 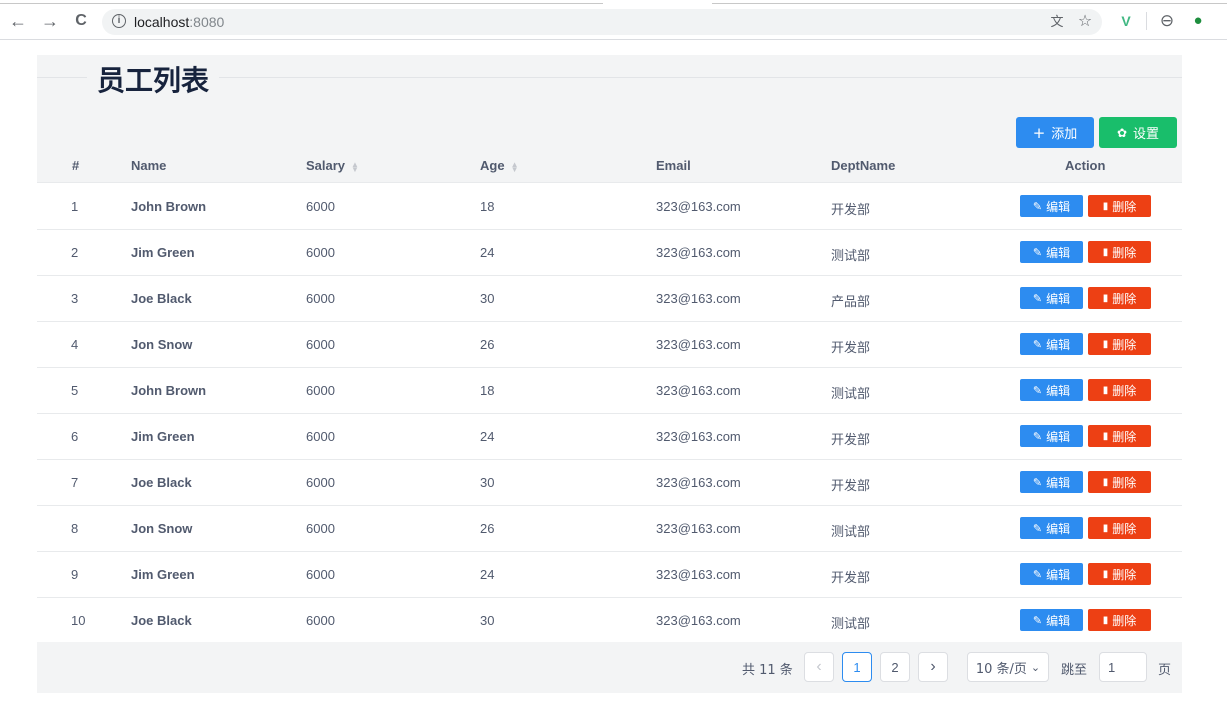 What do you see at coordinates (332, 165) in the screenshot?
I see `header-salary: Salary ▲ ▼` at bounding box center [332, 165].